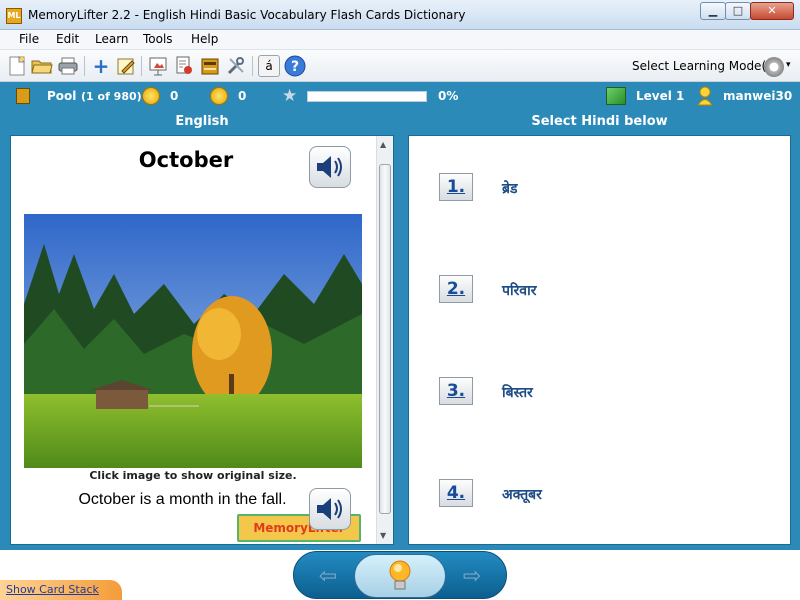  Describe the element at coordinates (158, 39) in the screenshot. I see `menu-tools: Tools` at that location.